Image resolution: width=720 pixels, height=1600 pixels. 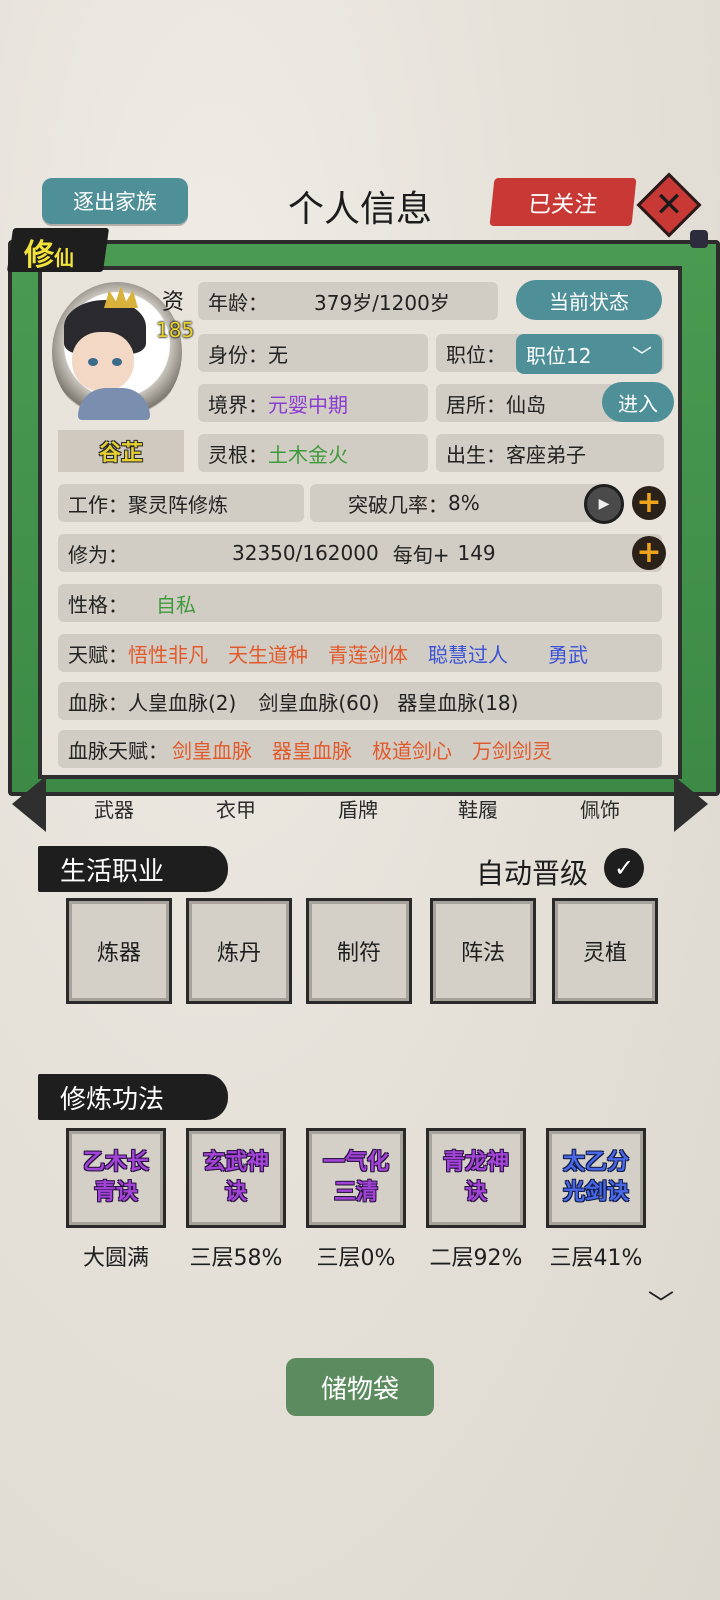 What do you see at coordinates (476, 454) in the screenshot?
I see `origin-label: 出生：` at bounding box center [476, 454].